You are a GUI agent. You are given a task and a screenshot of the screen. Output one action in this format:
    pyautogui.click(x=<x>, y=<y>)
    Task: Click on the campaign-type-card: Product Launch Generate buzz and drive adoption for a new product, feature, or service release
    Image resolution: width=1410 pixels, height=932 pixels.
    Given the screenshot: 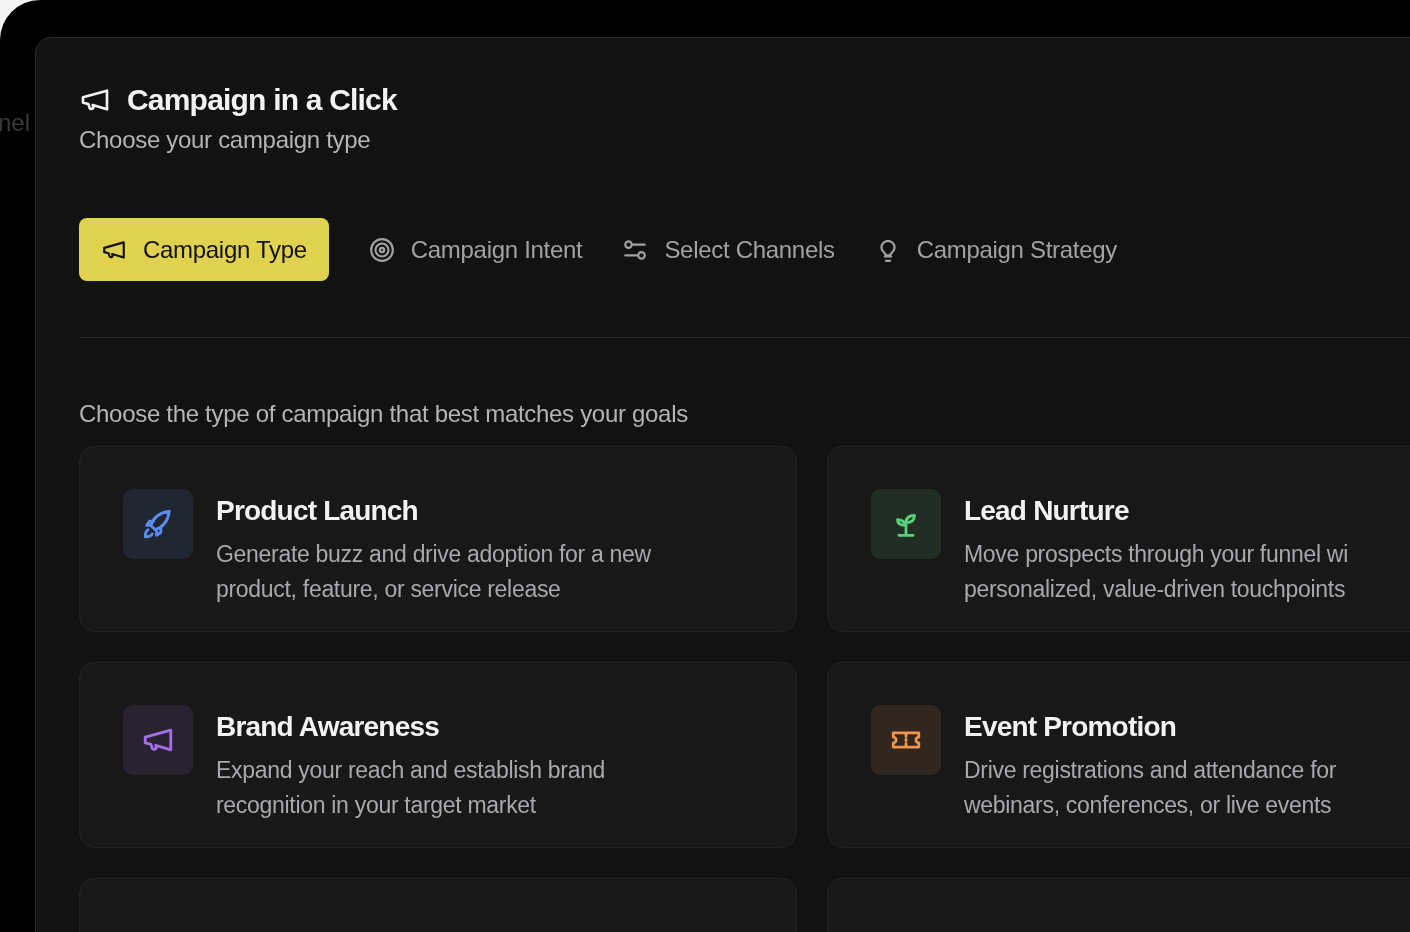 What is the action you would take?
    pyautogui.click(x=438, y=539)
    